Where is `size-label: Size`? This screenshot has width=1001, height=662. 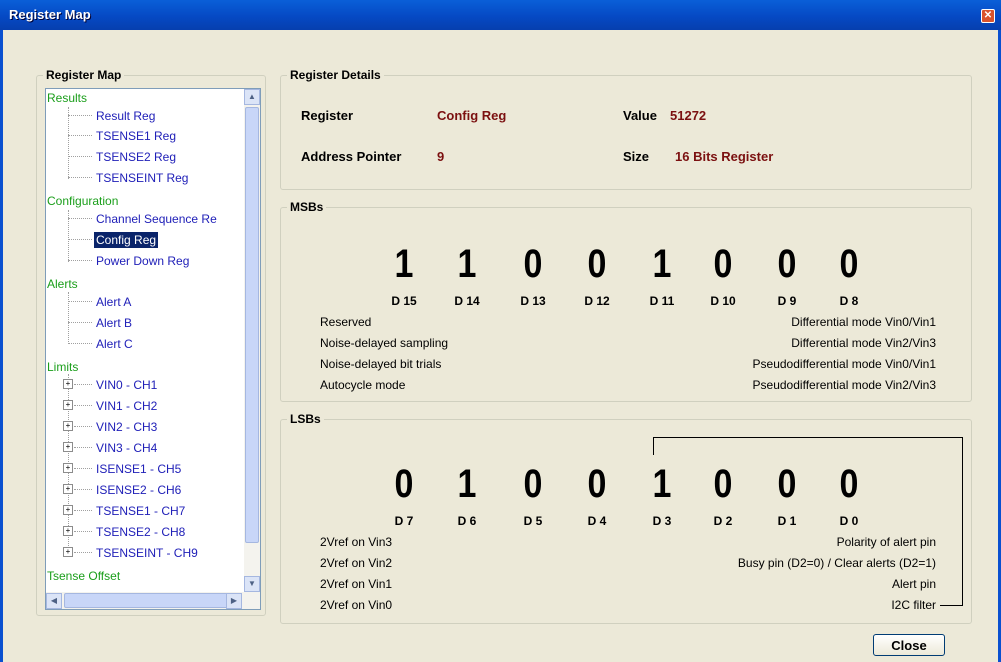 size-label: Size is located at coordinates (636, 156).